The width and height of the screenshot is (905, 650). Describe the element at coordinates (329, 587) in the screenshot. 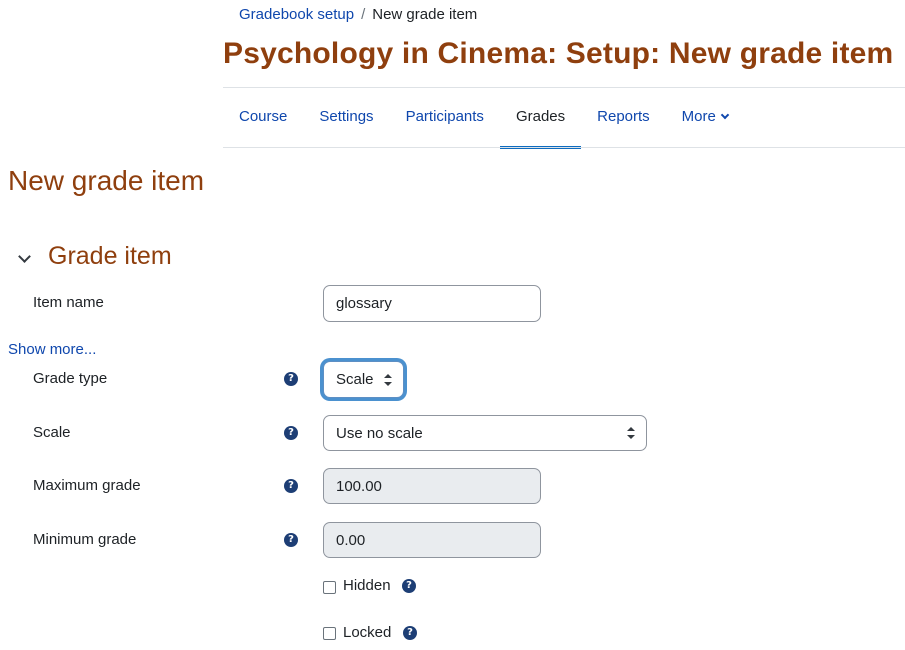

I see `hidden-checkbox` at that location.